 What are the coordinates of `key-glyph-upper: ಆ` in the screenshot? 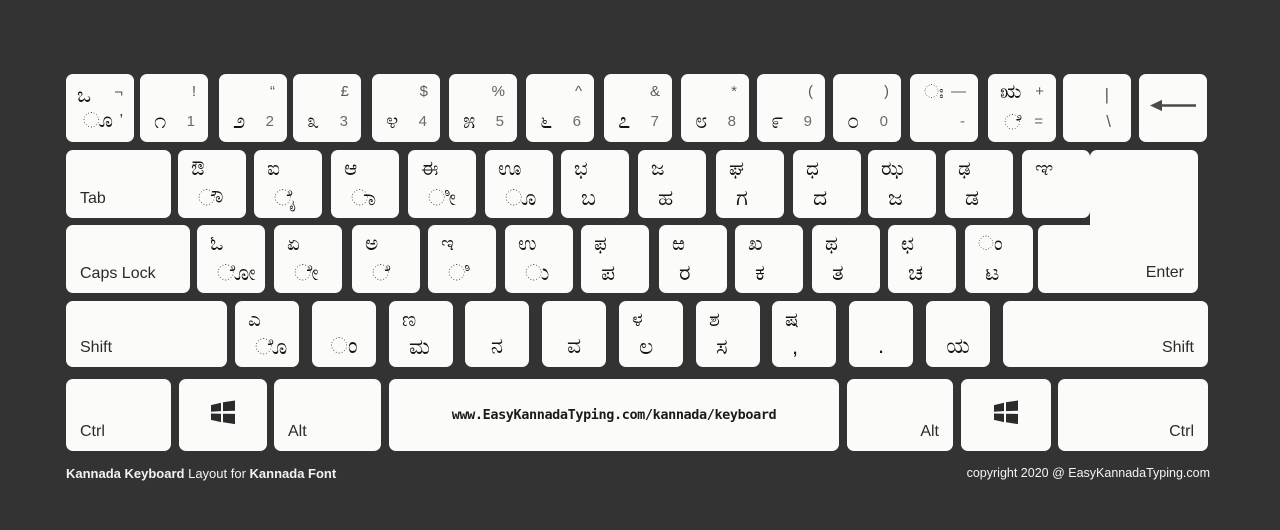 It's located at (351, 169).